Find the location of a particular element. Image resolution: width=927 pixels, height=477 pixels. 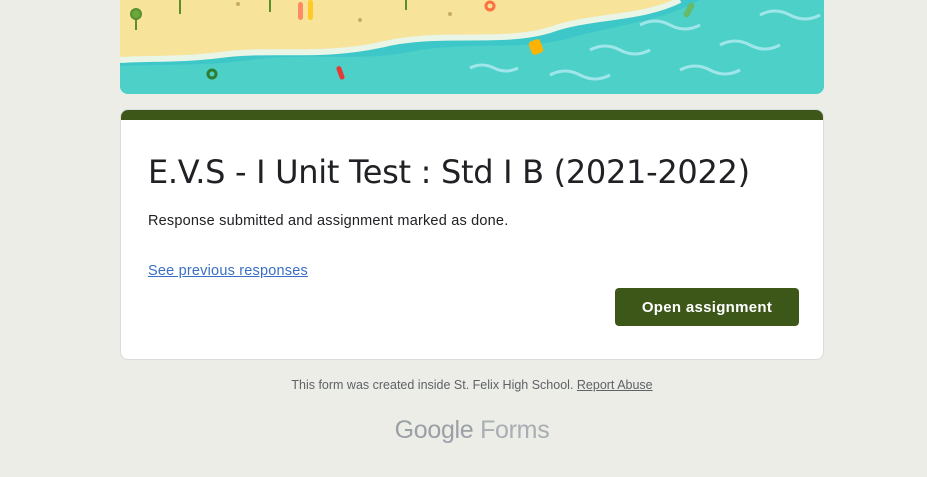

card-accent-bar is located at coordinates (472, 115).